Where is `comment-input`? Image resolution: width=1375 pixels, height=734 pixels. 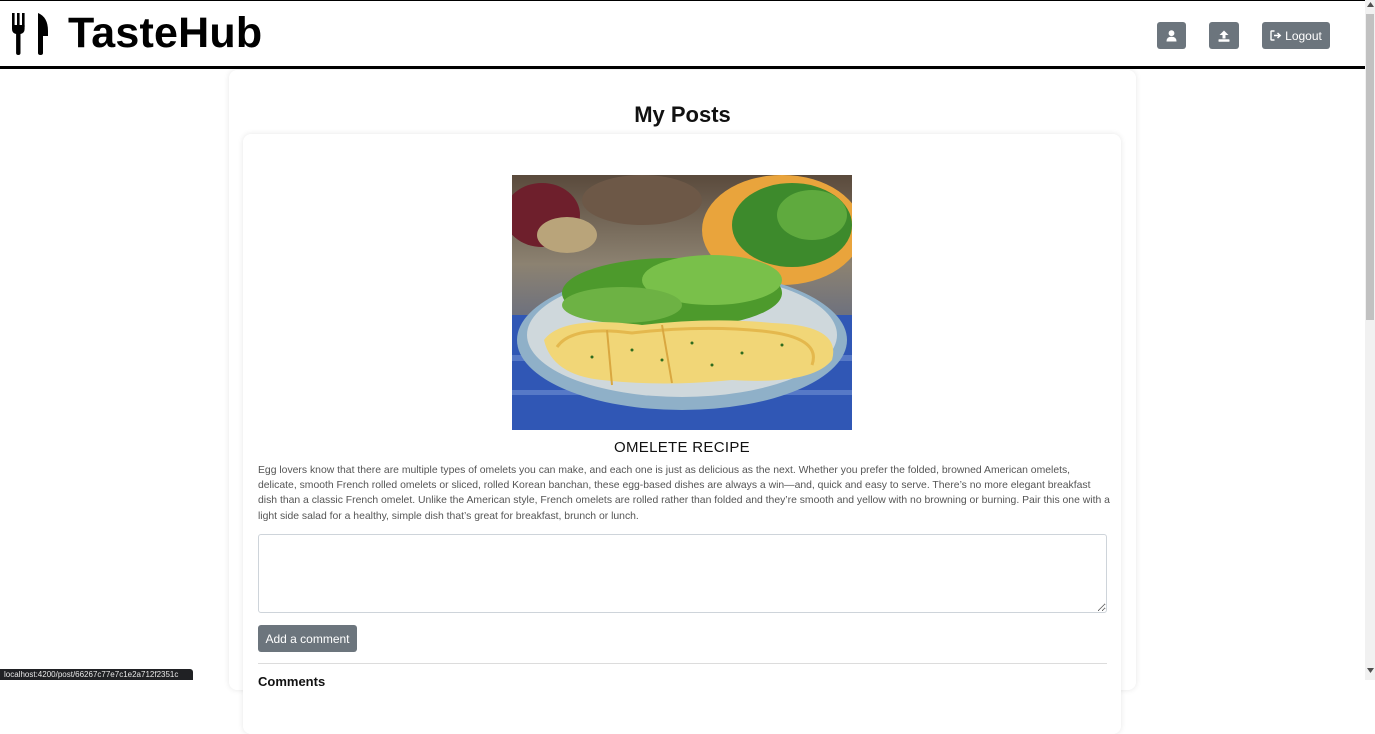 comment-input is located at coordinates (682, 573).